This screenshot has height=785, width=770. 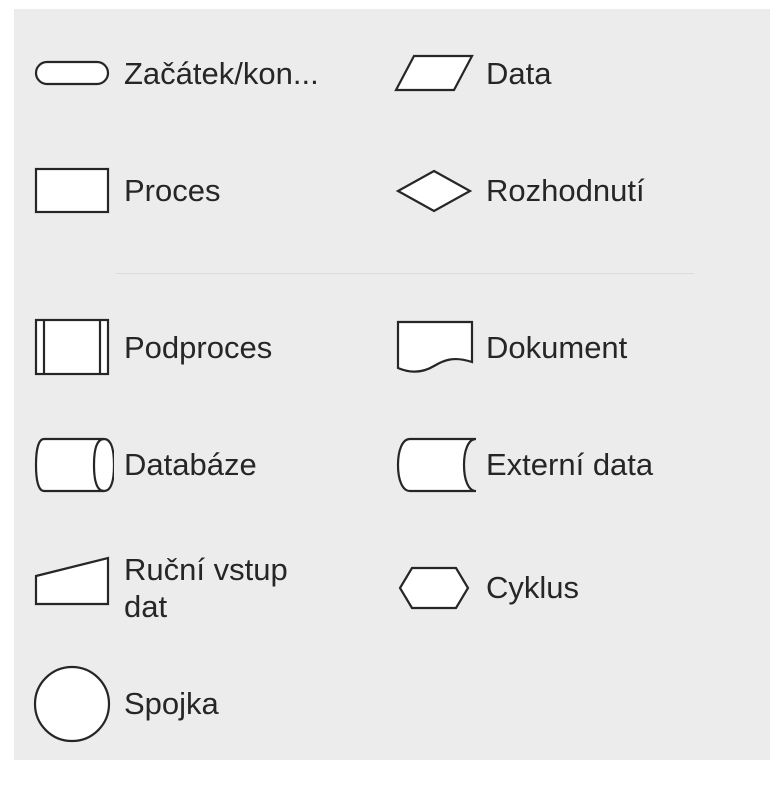 What do you see at coordinates (72, 73) in the screenshot?
I see `terminator-icon` at bounding box center [72, 73].